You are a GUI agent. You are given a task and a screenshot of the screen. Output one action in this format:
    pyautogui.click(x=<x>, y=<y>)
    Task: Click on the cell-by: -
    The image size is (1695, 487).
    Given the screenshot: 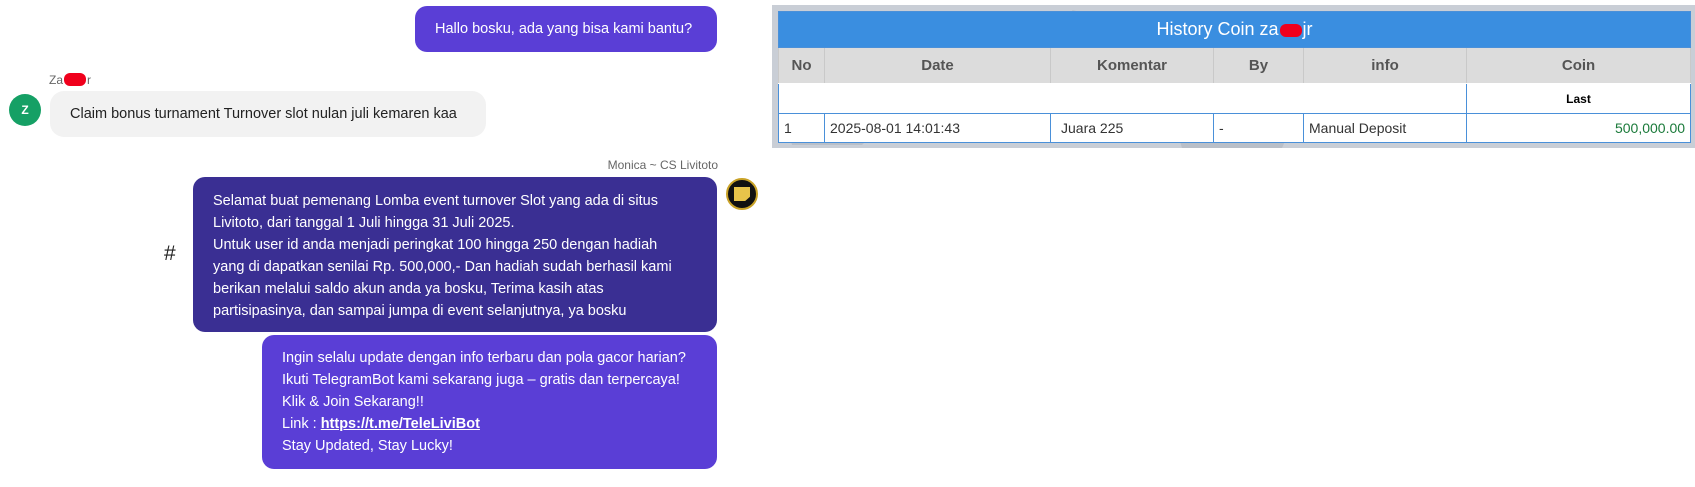 What is the action you would take?
    pyautogui.click(x=1258, y=128)
    